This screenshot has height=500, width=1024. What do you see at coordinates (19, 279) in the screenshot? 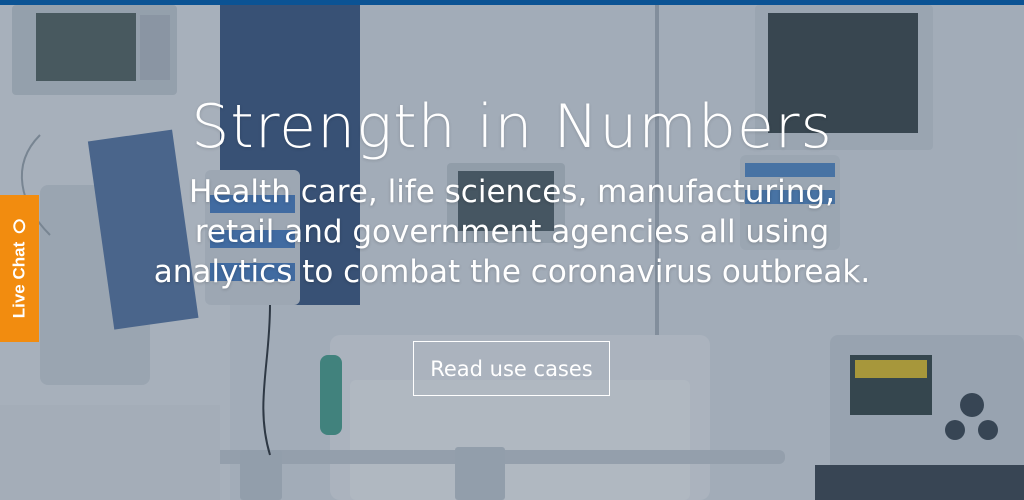
I see `live-chat-label: Live Chat` at bounding box center [19, 279].